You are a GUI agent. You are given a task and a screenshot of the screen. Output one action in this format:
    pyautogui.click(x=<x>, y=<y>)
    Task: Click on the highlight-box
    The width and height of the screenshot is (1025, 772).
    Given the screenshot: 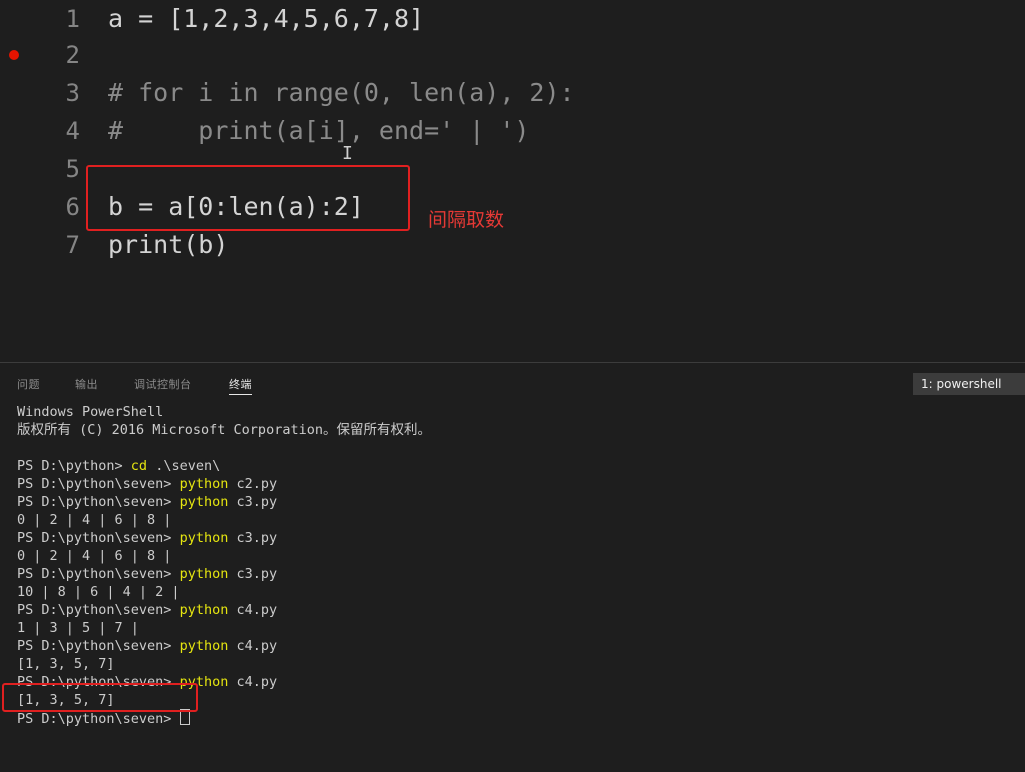 What is the action you would take?
    pyautogui.click(x=248, y=198)
    